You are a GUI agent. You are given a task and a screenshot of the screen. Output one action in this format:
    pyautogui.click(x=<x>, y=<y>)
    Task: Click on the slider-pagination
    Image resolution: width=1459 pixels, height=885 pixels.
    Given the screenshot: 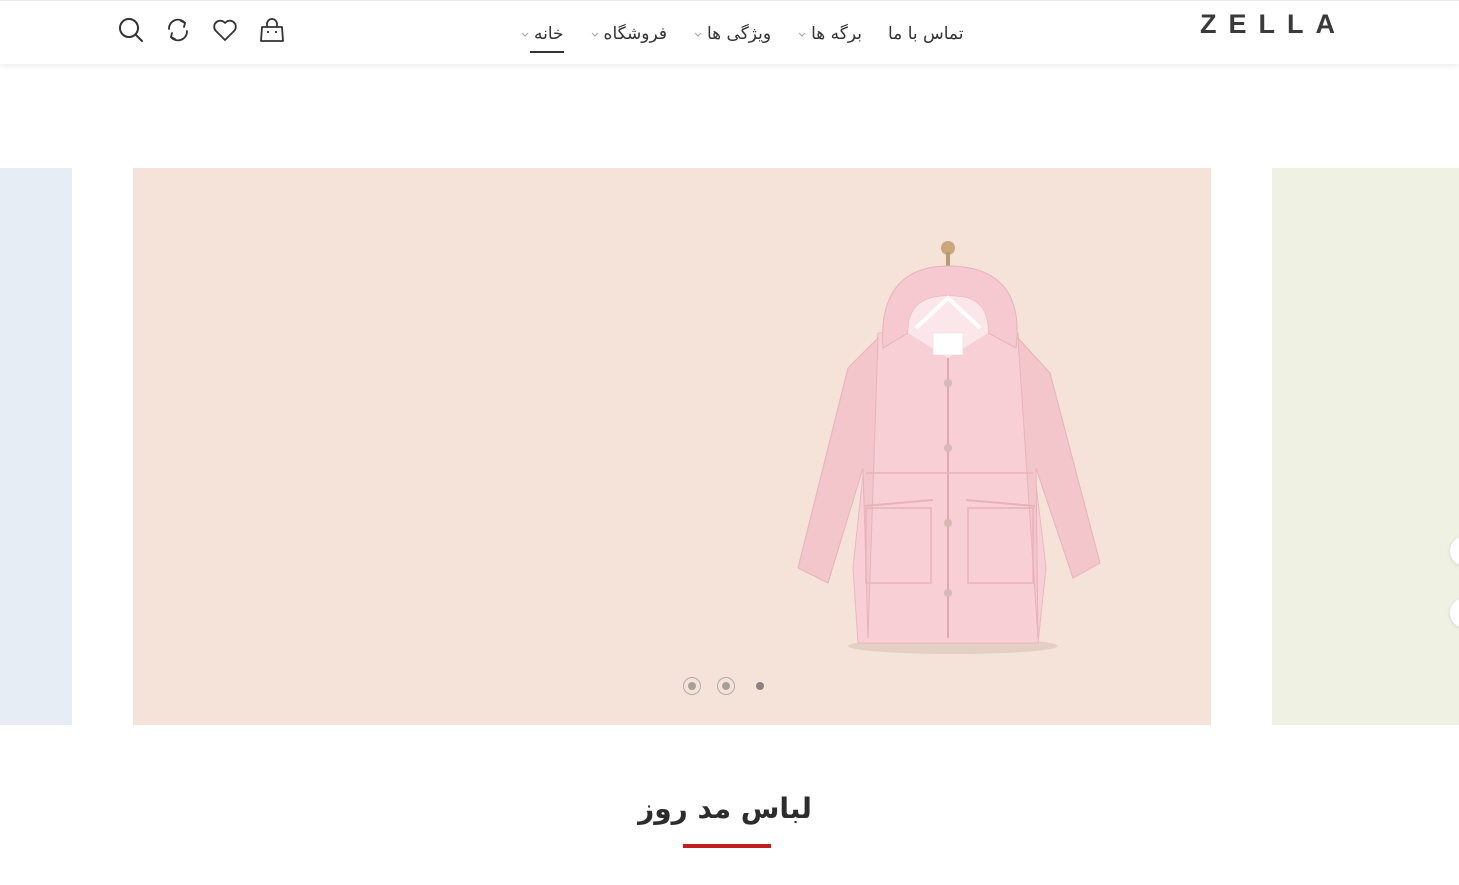 What is the action you would take?
    pyautogui.click(x=734, y=686)
    